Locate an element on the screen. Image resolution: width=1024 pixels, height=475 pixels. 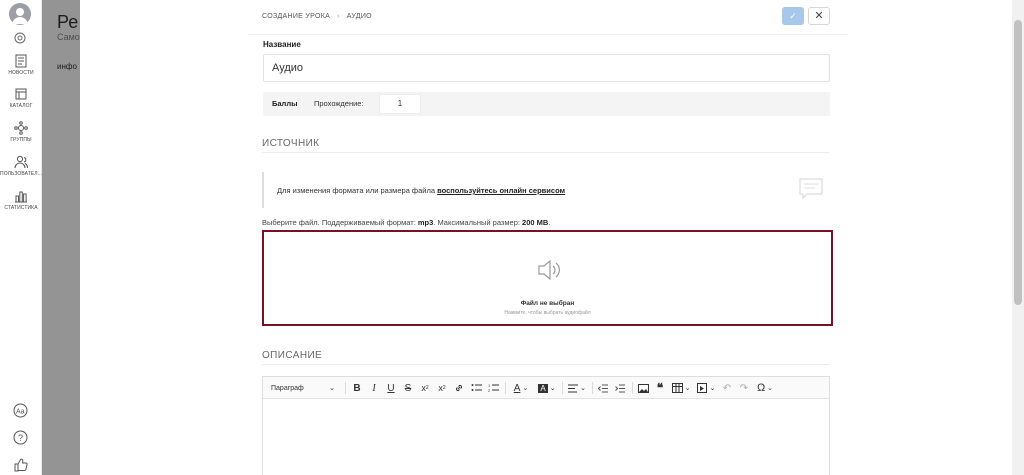
file-info-suffix: . is located at coordinates (549, 222).